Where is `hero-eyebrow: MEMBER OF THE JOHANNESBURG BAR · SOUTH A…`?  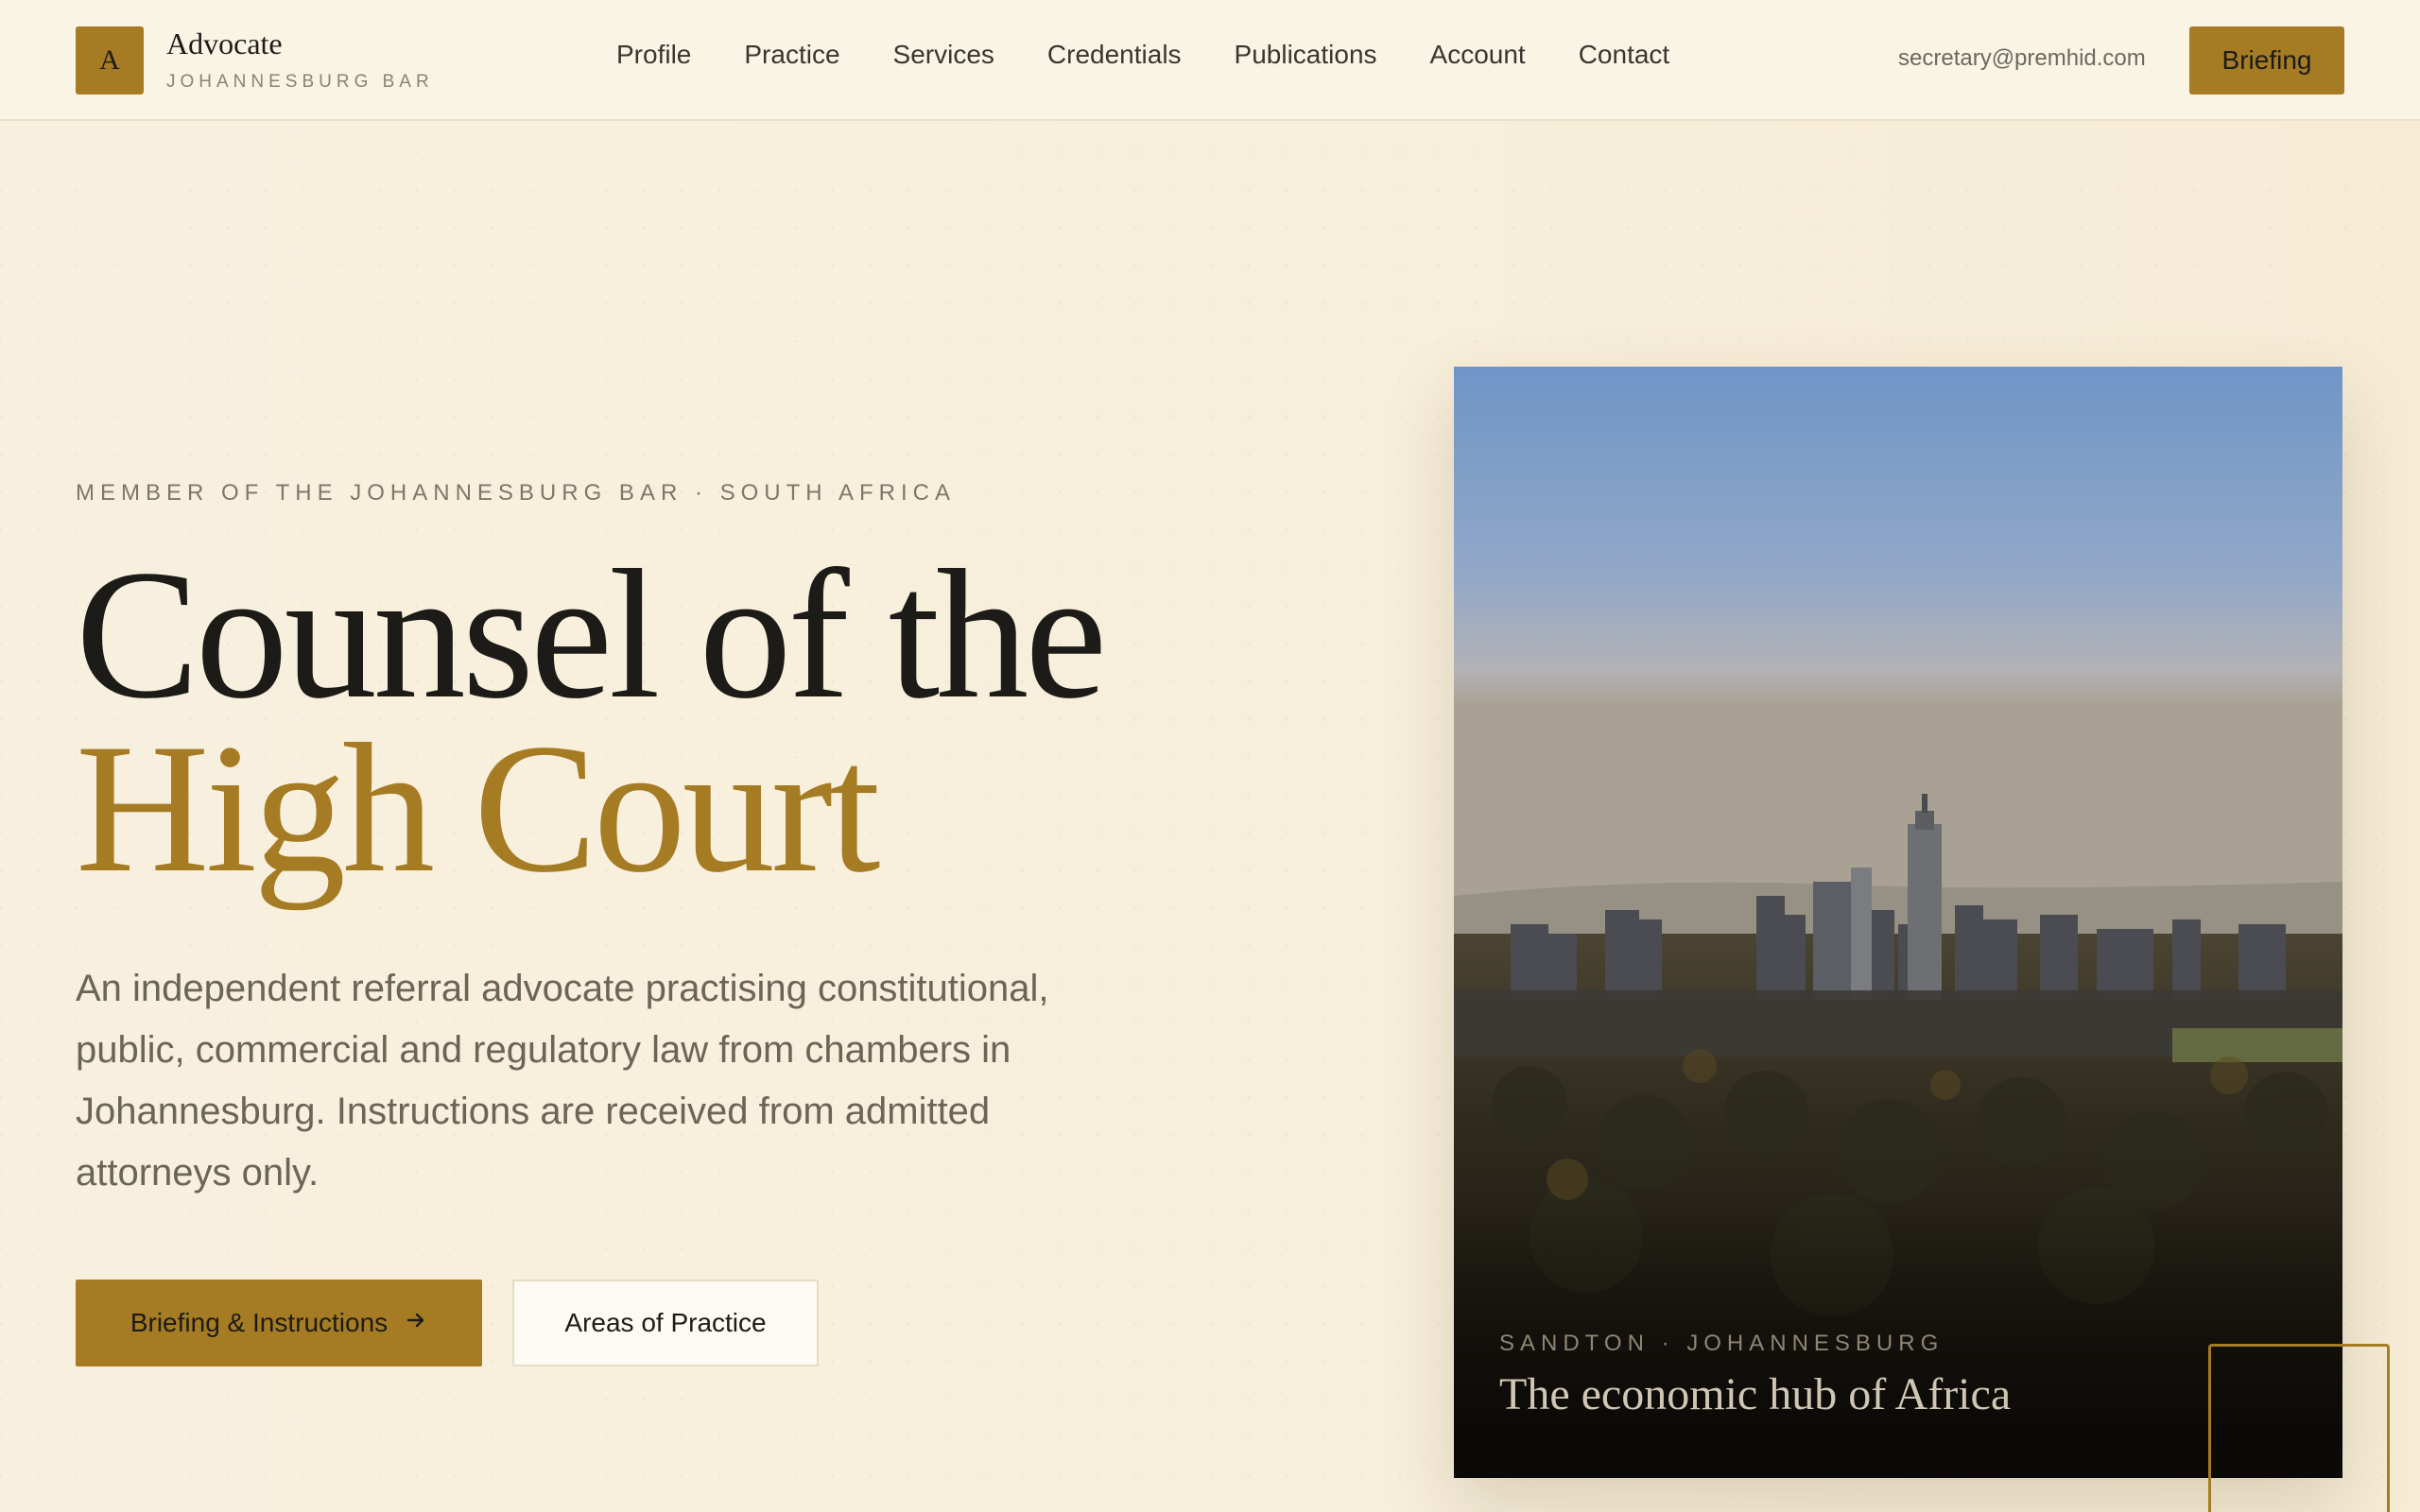 hero-eyebrow: MEMBER OF THE JOHANNESBURG BAR · SOUTH A… is located at coordinates (516, 493).